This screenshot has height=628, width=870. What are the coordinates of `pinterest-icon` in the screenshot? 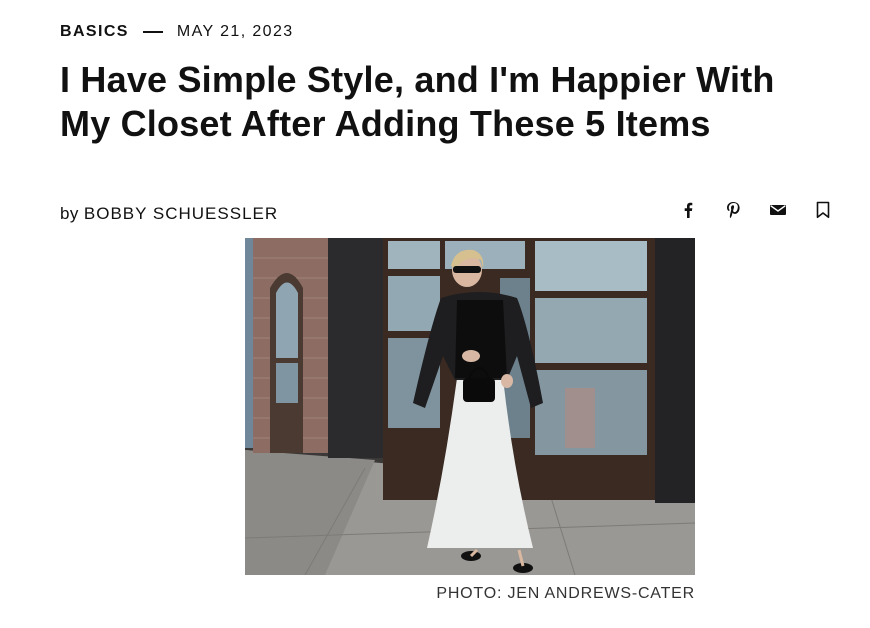 It's located at (733, 210).